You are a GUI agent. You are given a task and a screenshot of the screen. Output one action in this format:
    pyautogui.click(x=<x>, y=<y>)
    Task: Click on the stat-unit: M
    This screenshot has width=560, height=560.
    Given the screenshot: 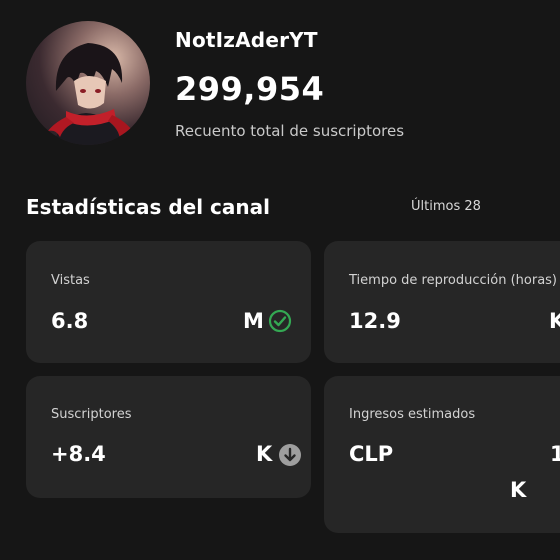 What is the action you would take?
    pyautogui.click(x=253, y=321)
    